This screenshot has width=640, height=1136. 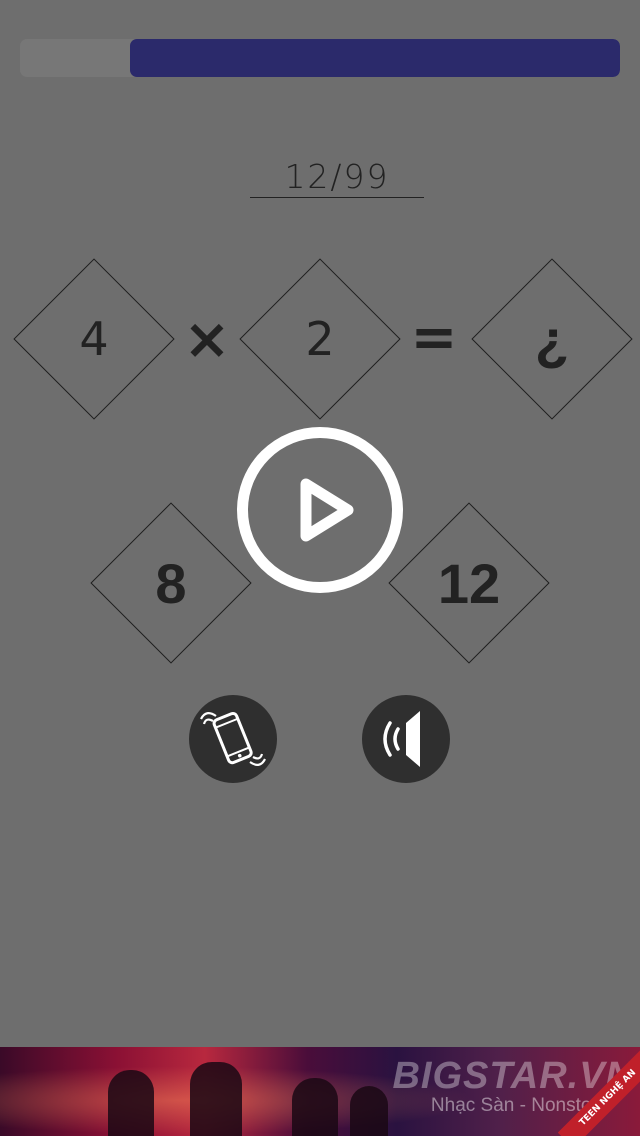 I want to click on play-icon, so click(x=327, y=510).